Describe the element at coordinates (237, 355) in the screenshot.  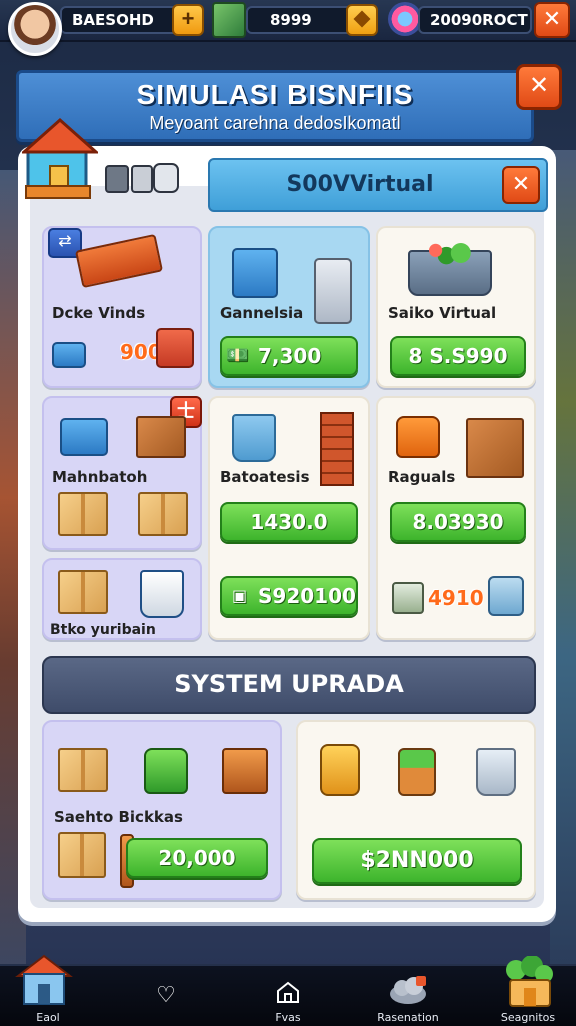
I see `money-icon: 💵` at that location.